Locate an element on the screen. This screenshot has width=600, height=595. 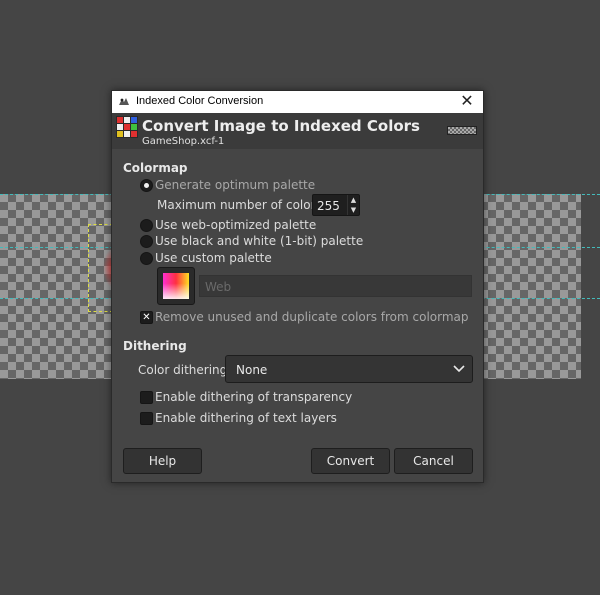
color-dithering-label: Color dithering: is located at coordinates (185, 370).